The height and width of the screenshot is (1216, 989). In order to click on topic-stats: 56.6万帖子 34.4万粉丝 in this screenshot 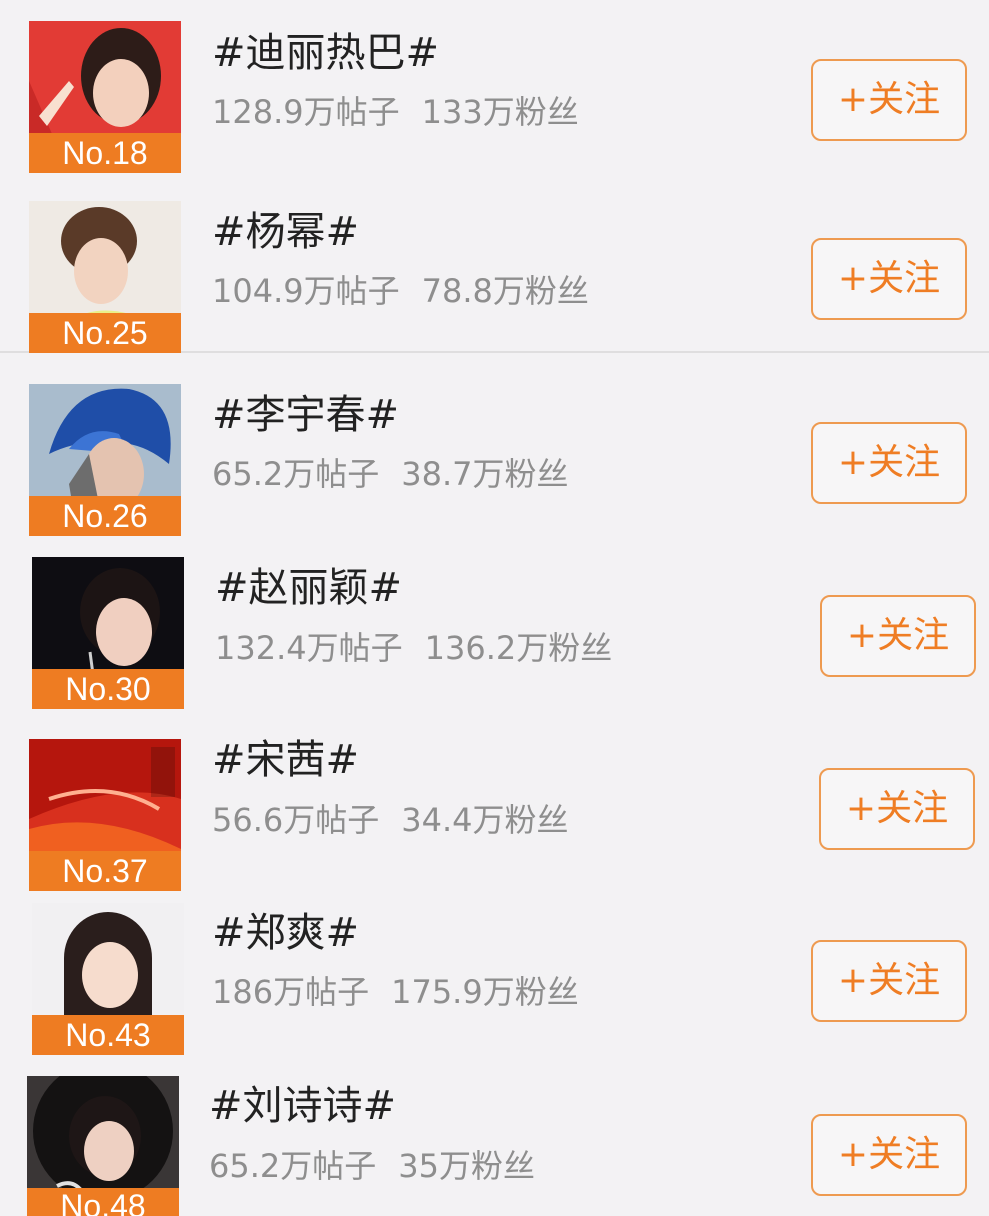, I will do `click(390, 820)`.